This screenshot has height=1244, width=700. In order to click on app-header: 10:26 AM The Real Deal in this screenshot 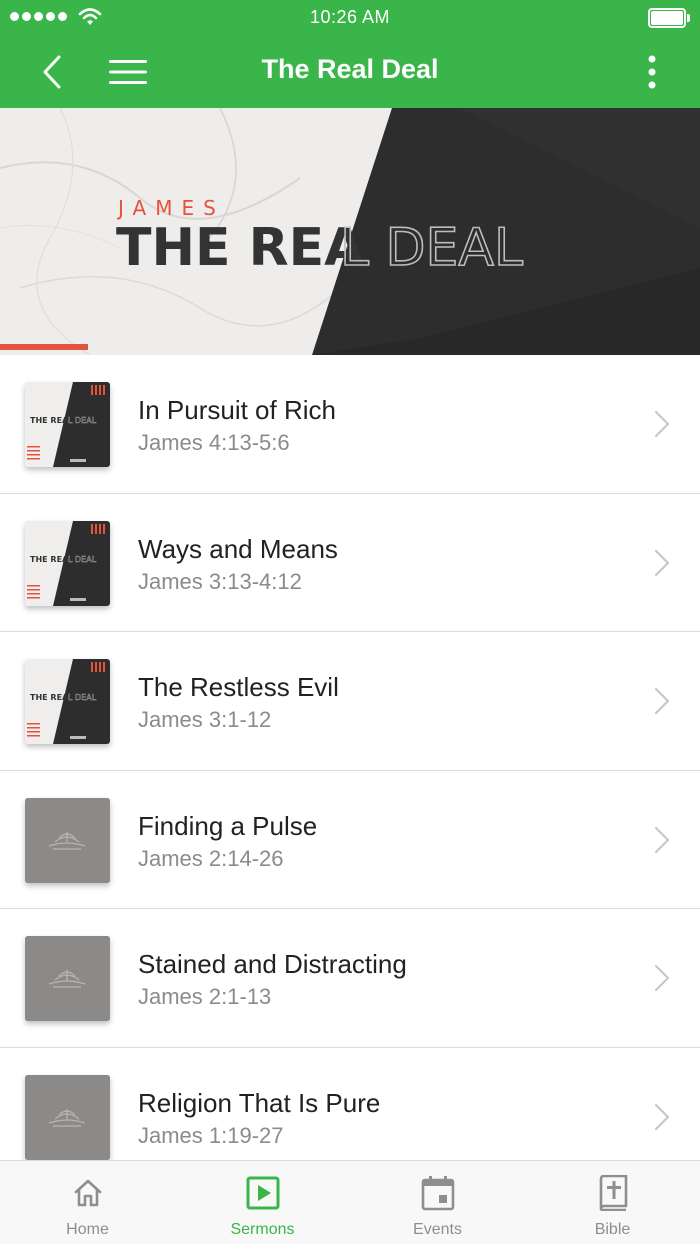, I will do `click(350, 54)`.